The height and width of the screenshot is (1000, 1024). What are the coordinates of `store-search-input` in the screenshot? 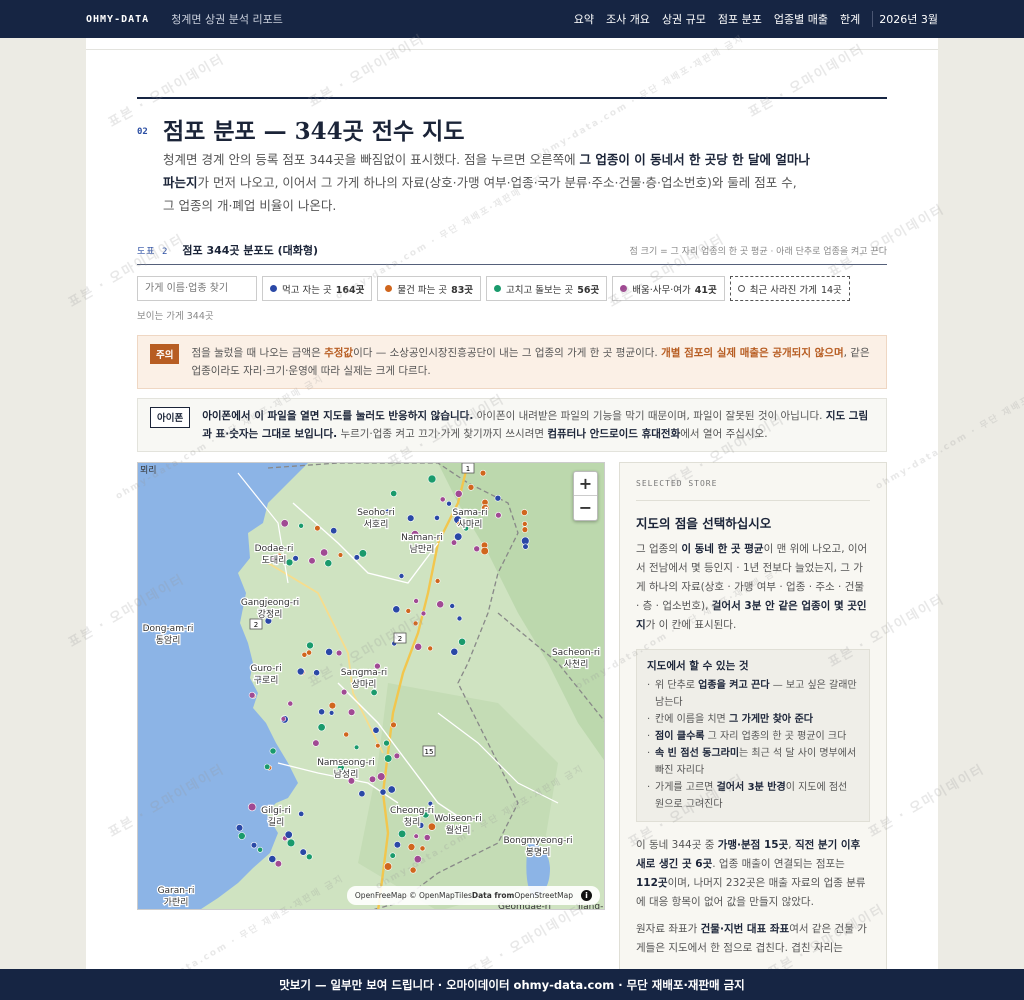 It's located at (197, 288).